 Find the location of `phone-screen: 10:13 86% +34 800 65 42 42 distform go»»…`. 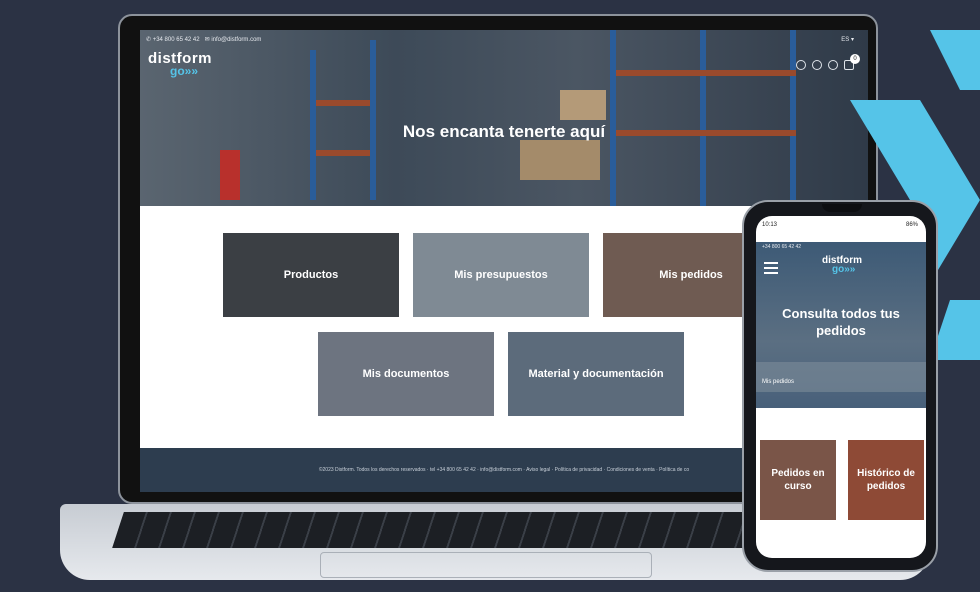

phone-screen: 10:13 86% +34 800 65 42 42 distform go»»… is located at coordinates (841, 387).